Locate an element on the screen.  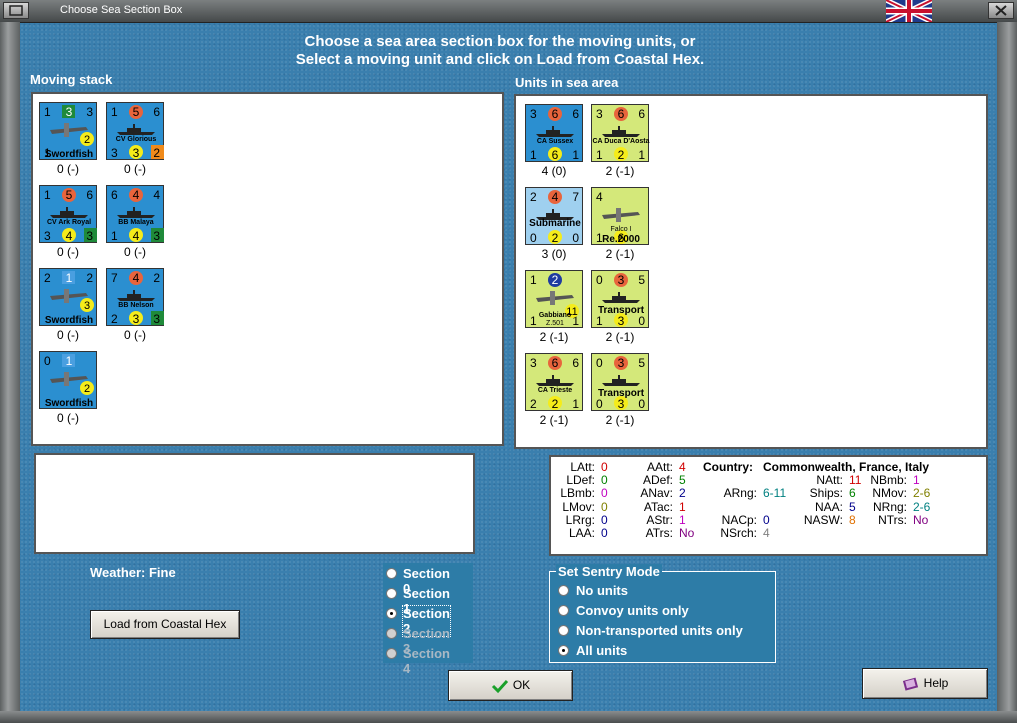
unit-strength-caption: 4 (0) is located at coordinates (554, 171).